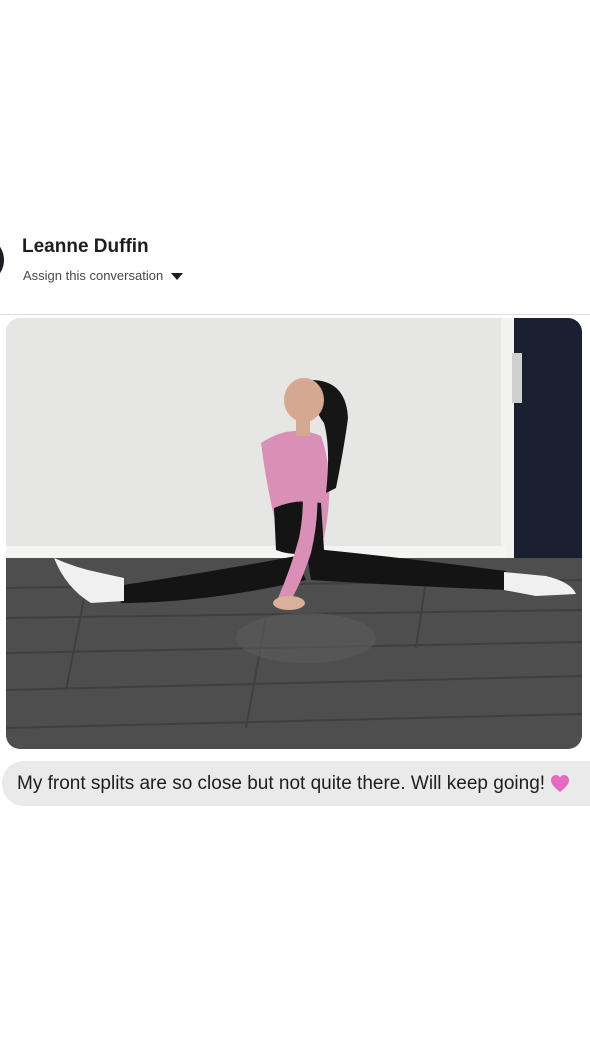 The image size is (590, 1048). I want to click on pink-heart-icon, so click(560, 783).